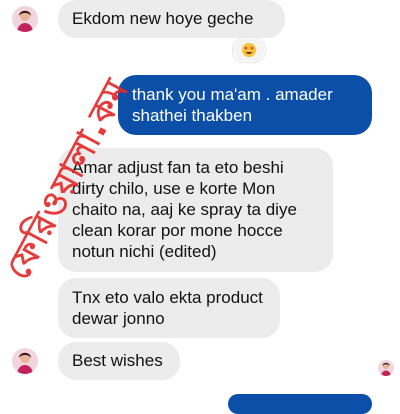 The image size is (400, 414). I want to click on message-bubble-incoming: Tnx eto valo ekta product dewar jonno, so click(169, 308).